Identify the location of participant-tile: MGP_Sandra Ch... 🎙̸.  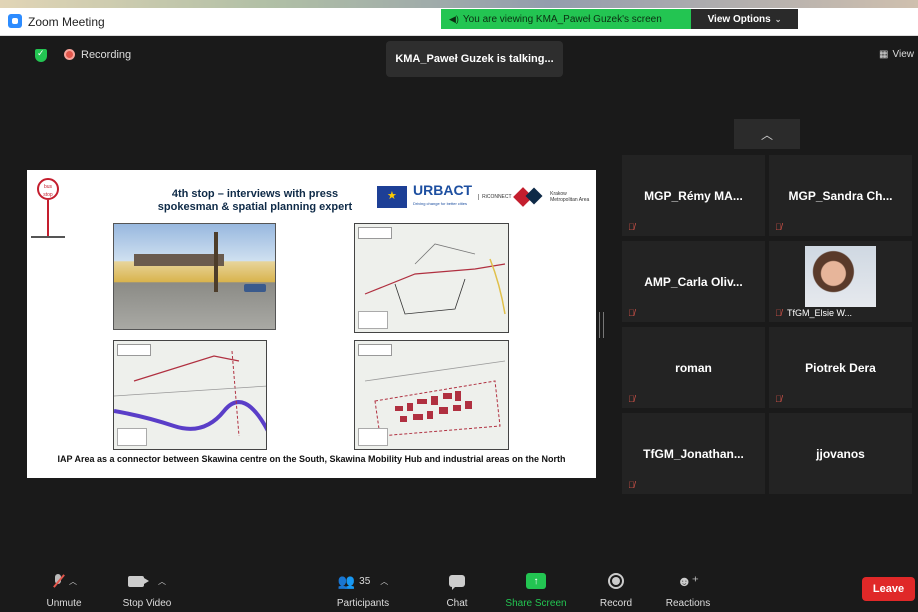
(840, 195).